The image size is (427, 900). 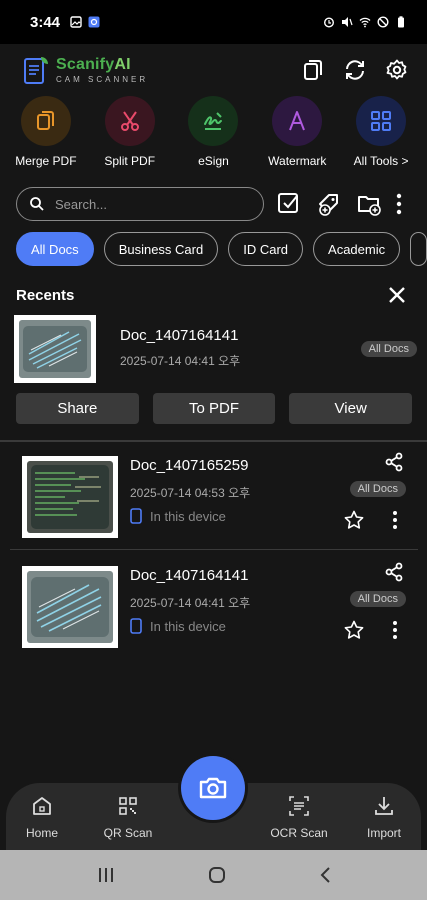 What do you see at coordinates (213, 441) in the screenshot?
I see `section-divider` at bounding box center [213, 441].